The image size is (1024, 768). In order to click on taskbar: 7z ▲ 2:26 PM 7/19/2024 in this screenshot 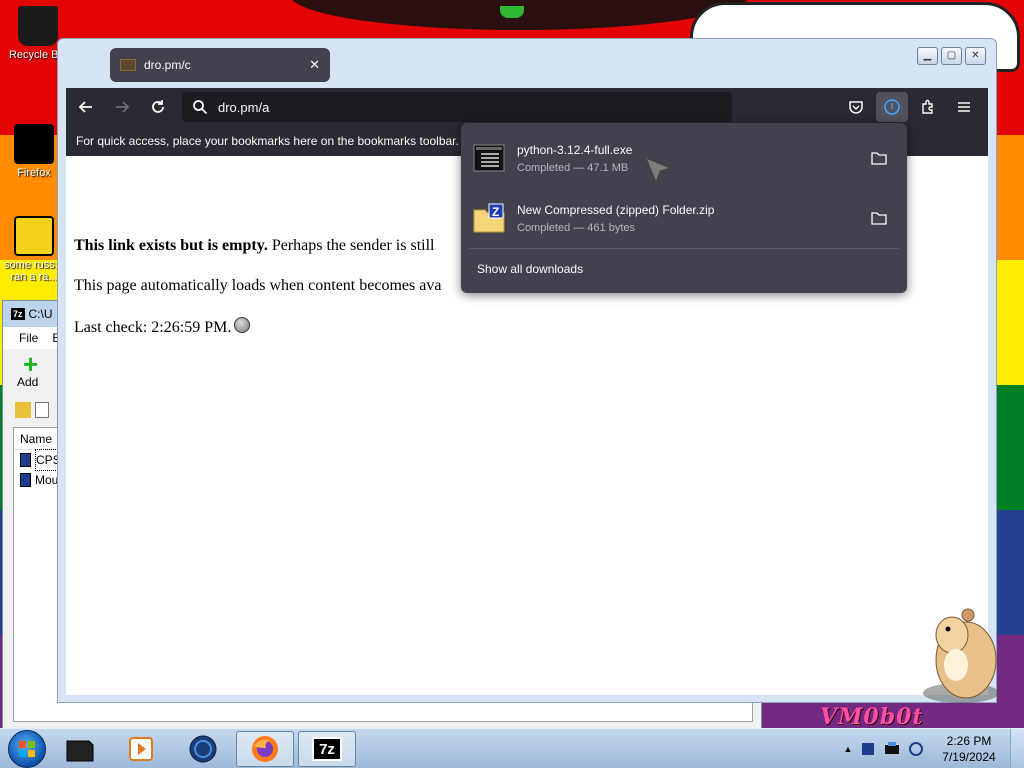, I will do `click(512, 748)`.